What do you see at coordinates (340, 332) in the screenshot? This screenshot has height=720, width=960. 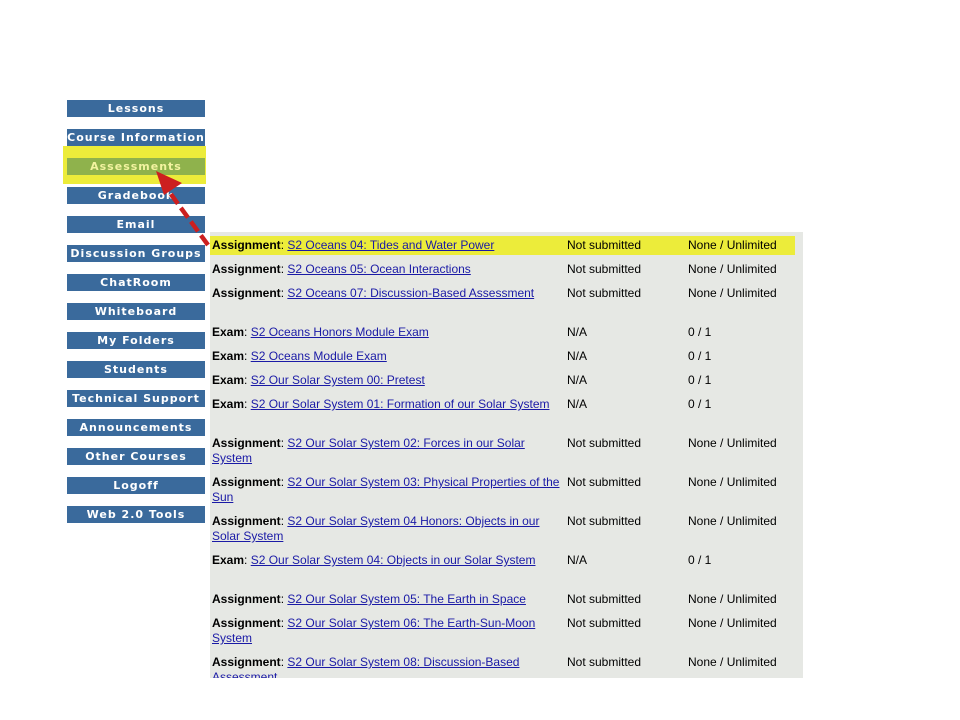 I see `assessment-link: S2 Oceans Honors Module Exam` at bounding box center [340, 332].